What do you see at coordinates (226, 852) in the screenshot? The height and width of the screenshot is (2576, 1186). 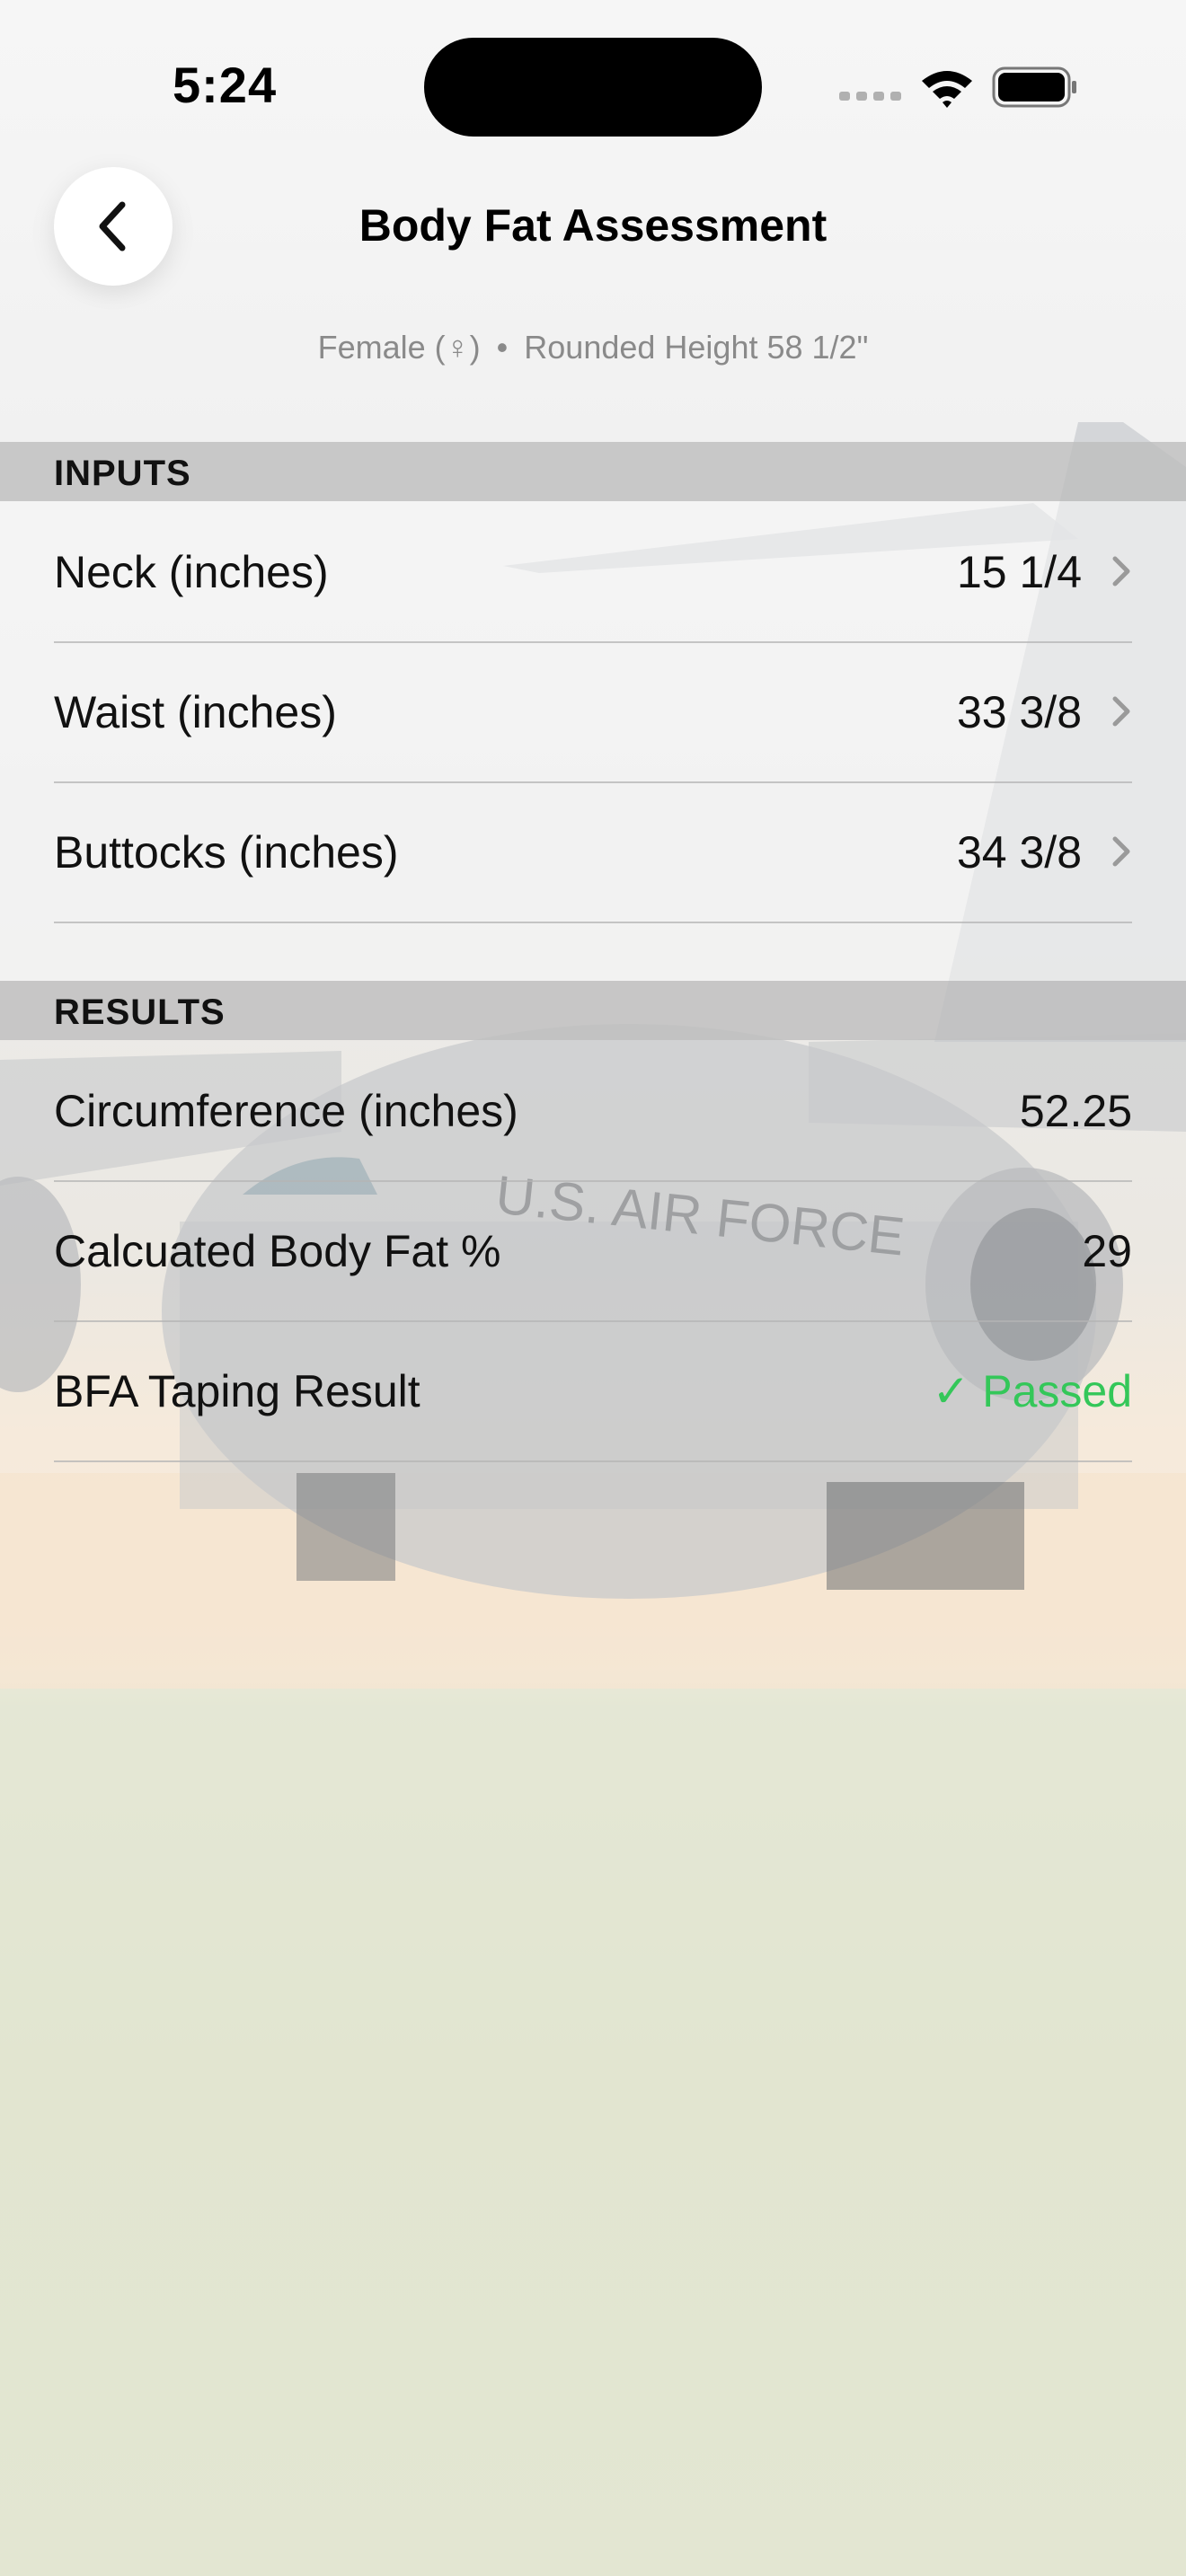 I see `row-label: Buttocks (inches)` at bounding box center [226, 852].